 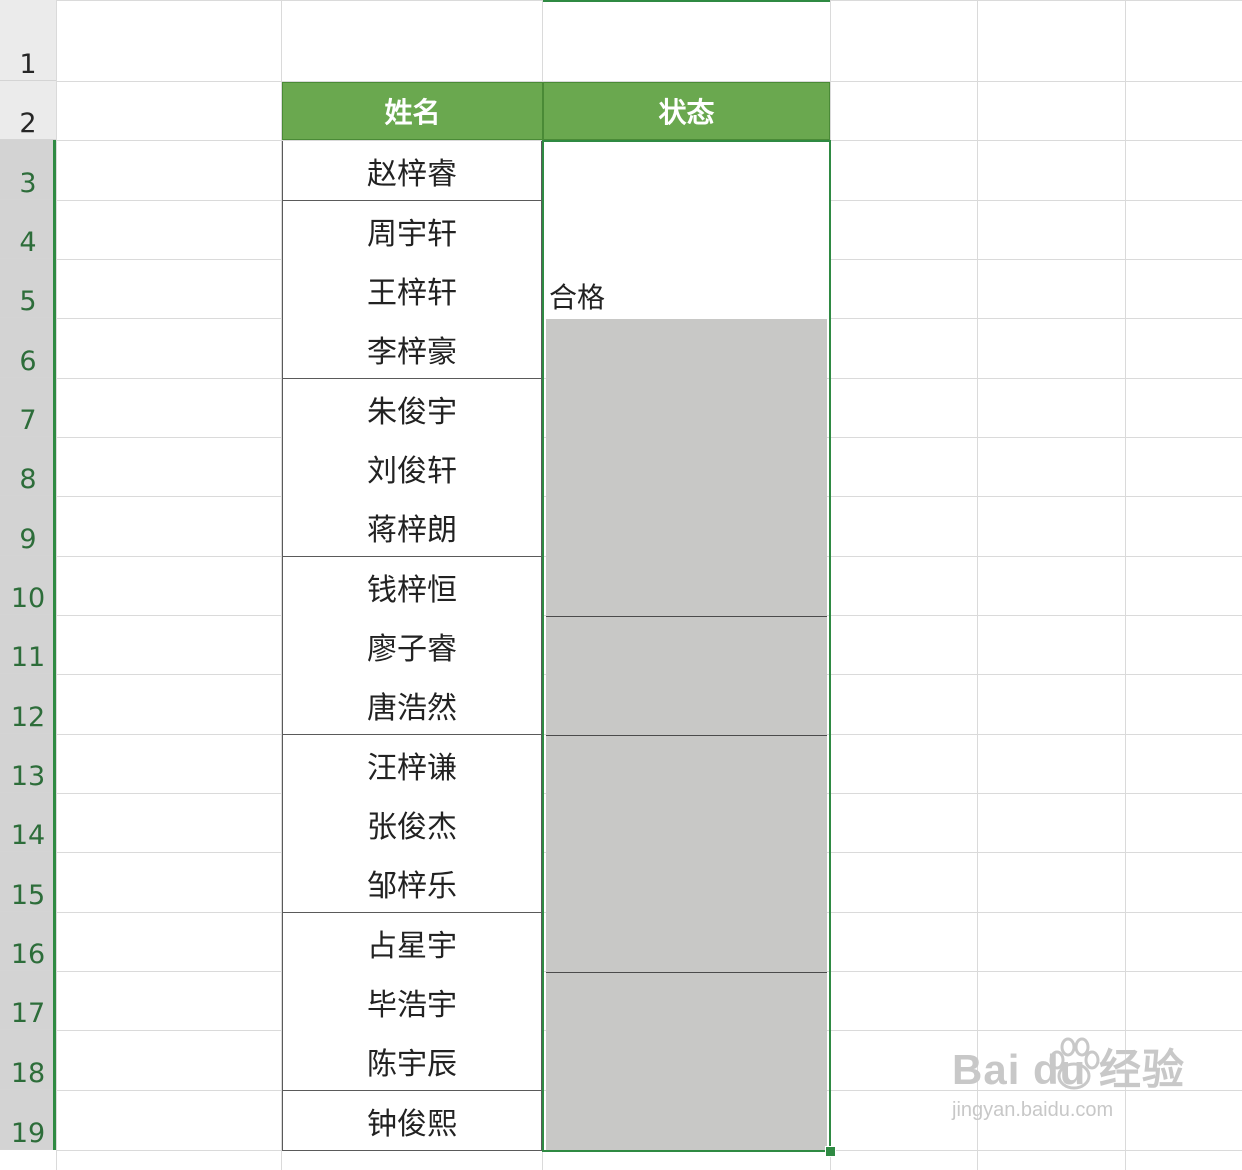 What do you see at coordinates (1069, 1069) in the screenshot?
I see `watermark-logo: Bai du 经验` at bounding box center [1069, 1069].